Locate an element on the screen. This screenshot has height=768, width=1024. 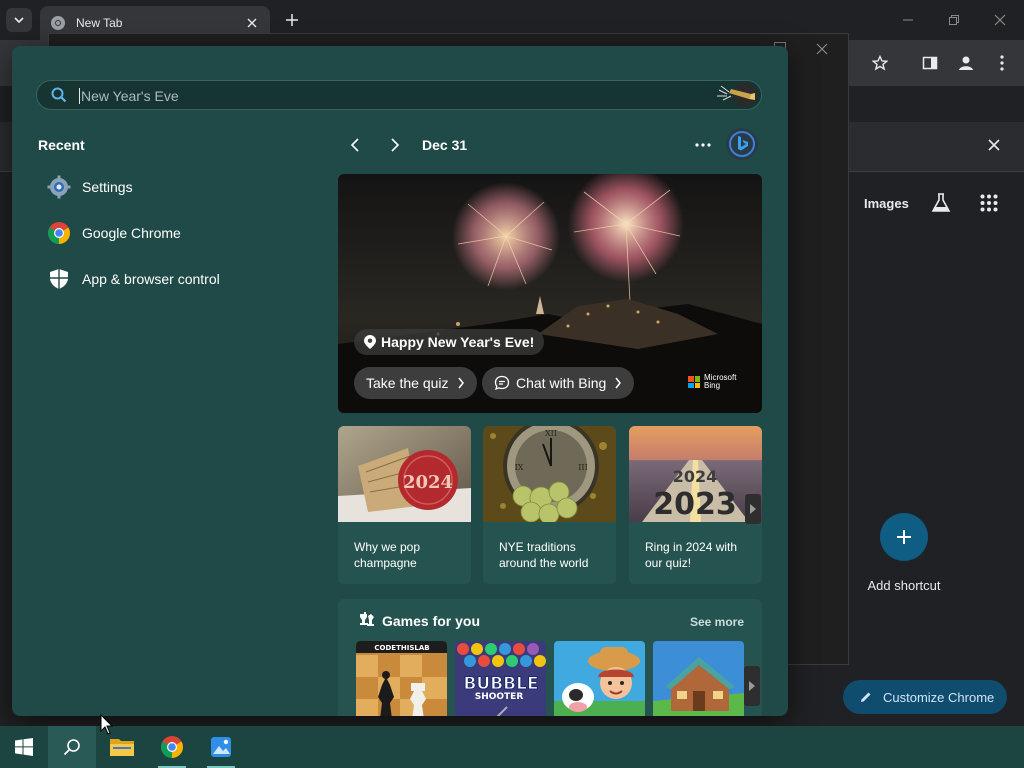
restore-button is located at coordinates (954, 20).